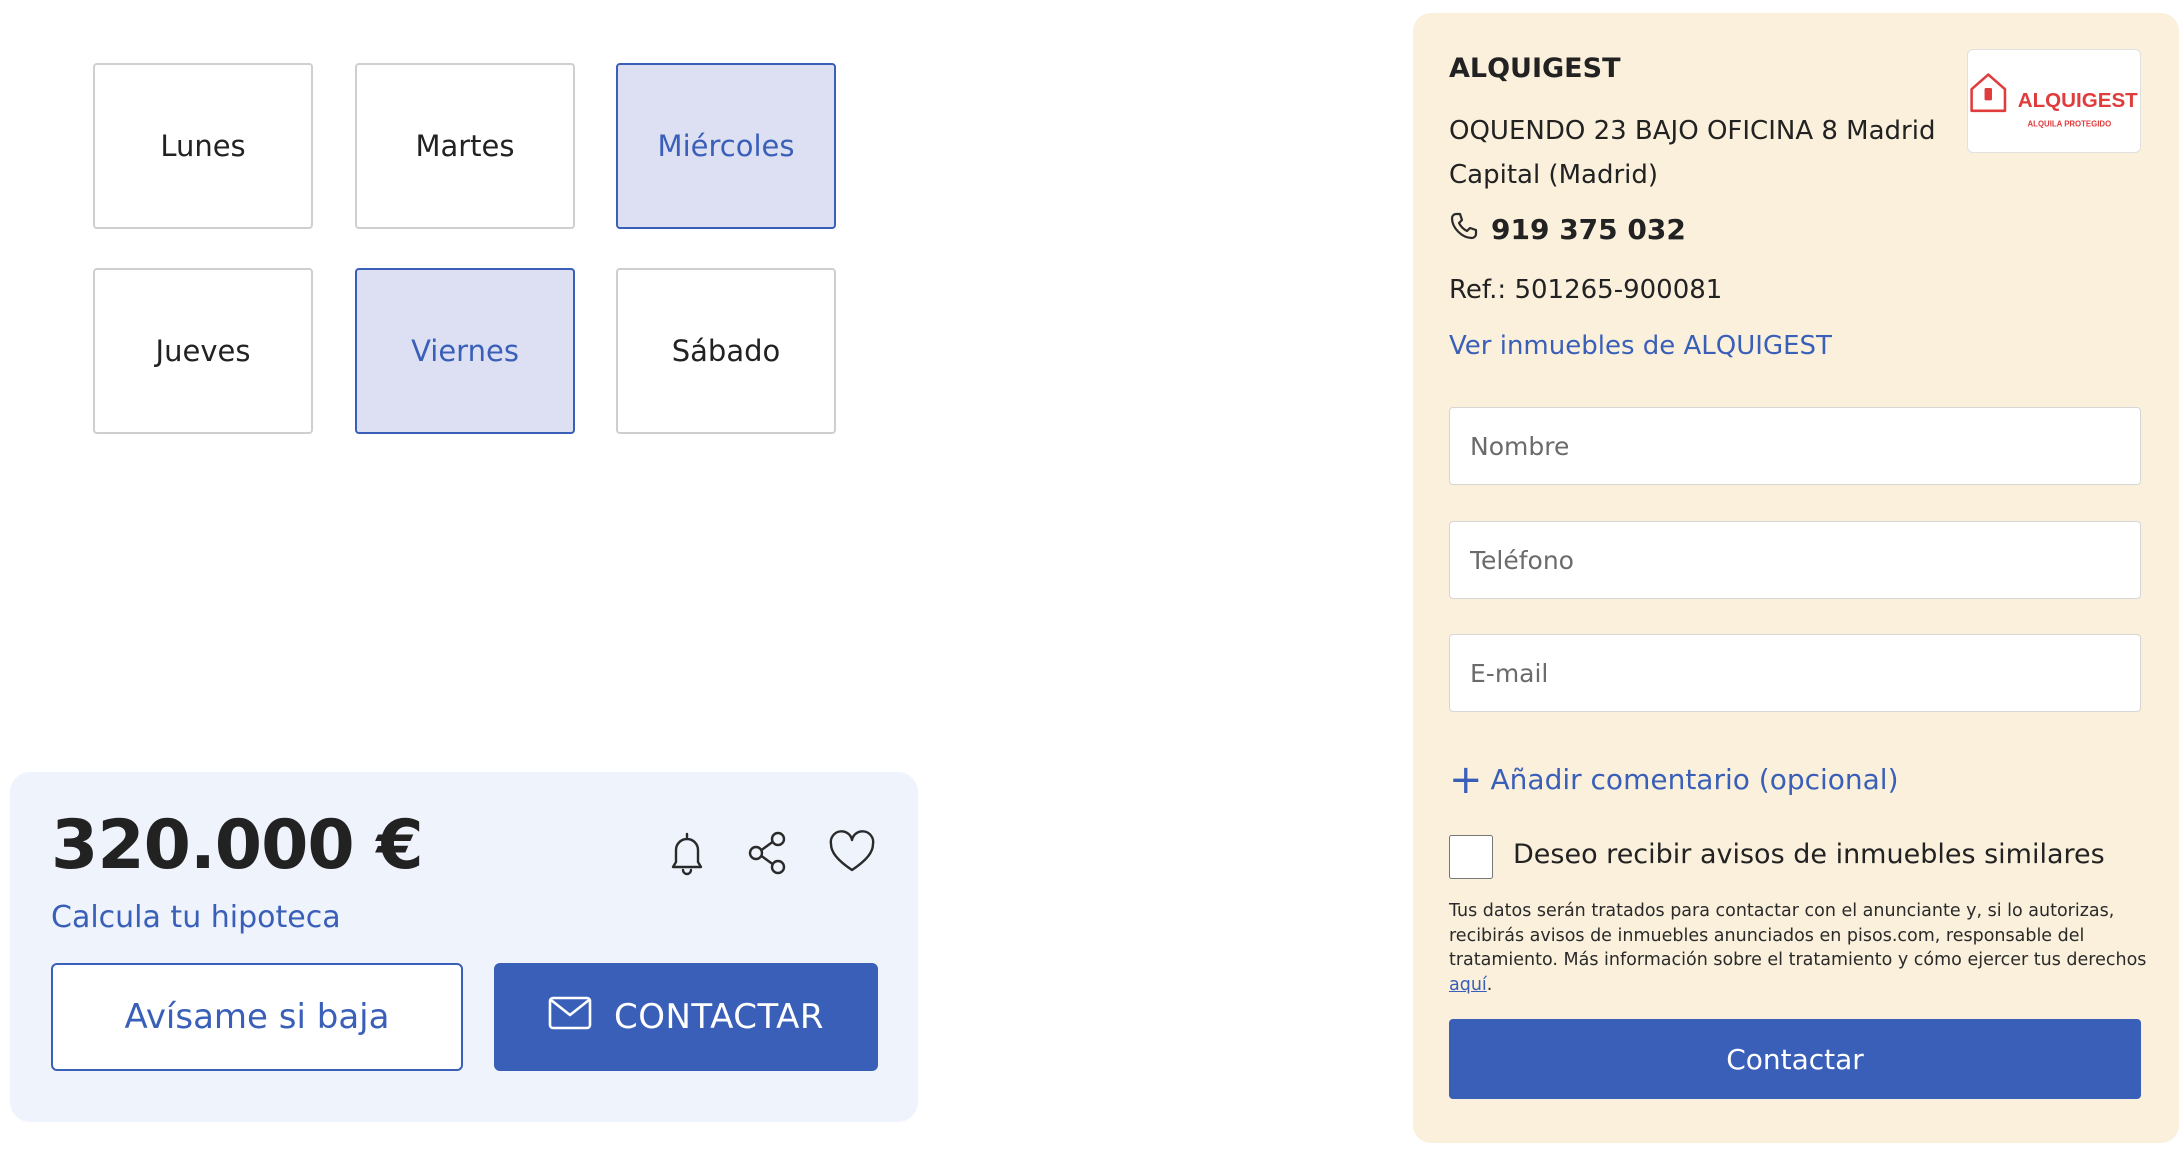 The image size is (2180, 1150). I want to click on add-comment-link: + Añadir comentario (opcional), so click(1674, 779).